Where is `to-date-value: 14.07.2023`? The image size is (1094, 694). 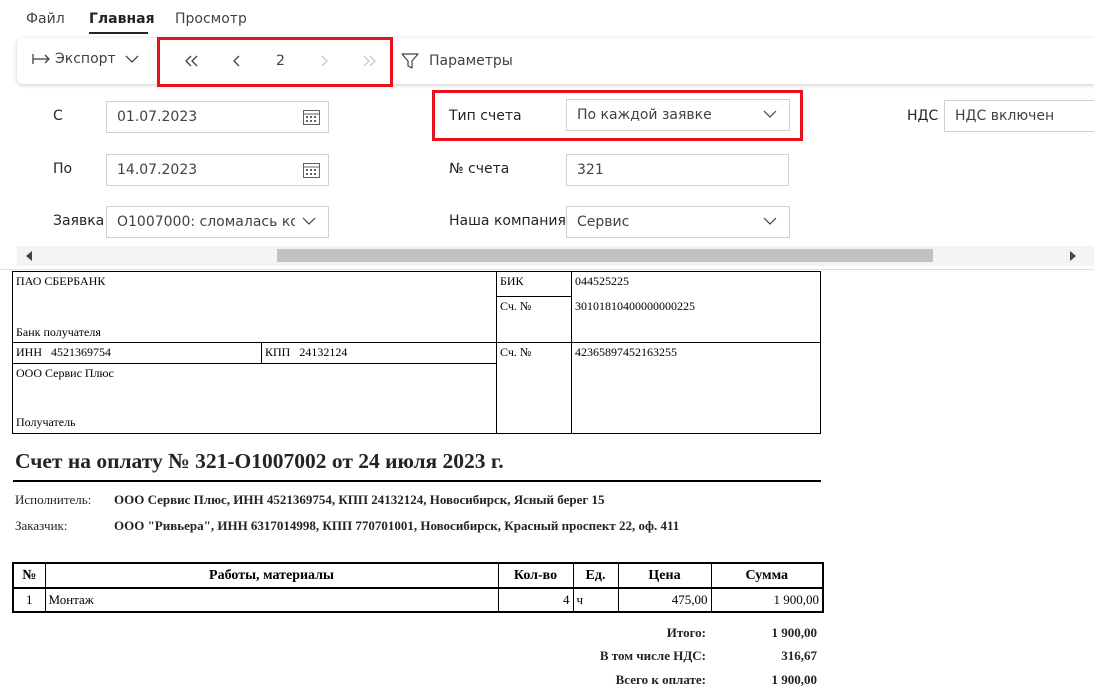 to-date-value: 14.07.2023 is located at coordinates (157, 170).